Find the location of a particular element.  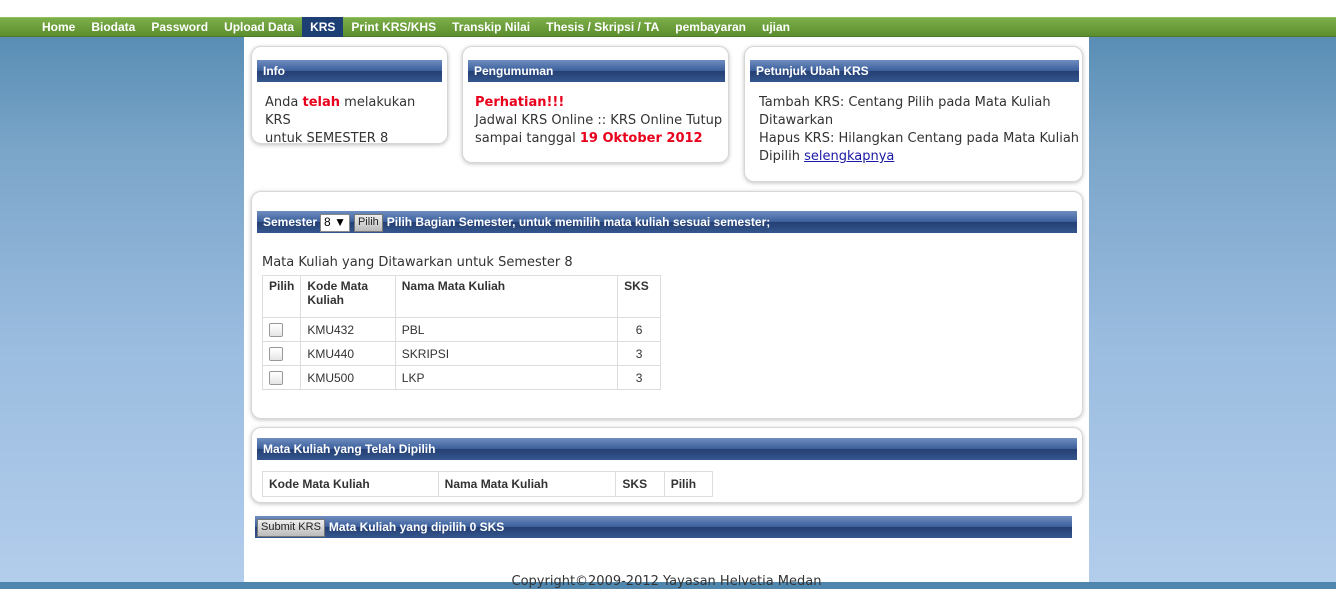

chosen-col-sks: SKS is located at coordinates (640, 484).